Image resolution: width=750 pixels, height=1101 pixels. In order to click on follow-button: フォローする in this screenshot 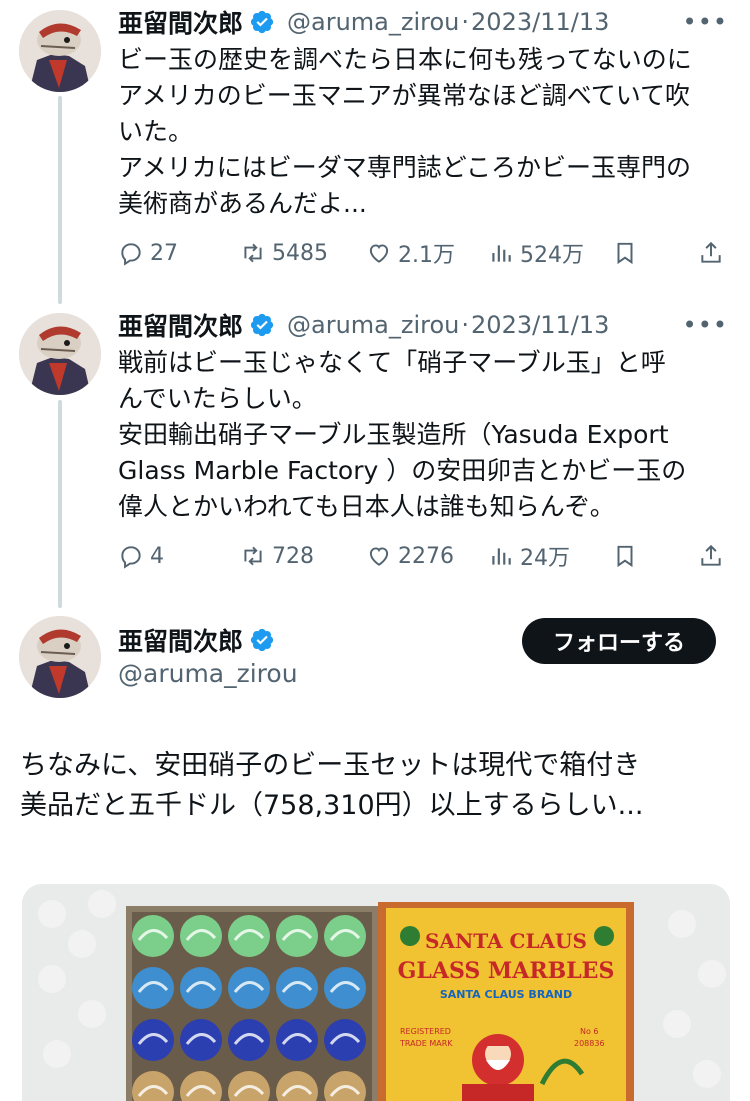, I will do `click(619, 641)`.